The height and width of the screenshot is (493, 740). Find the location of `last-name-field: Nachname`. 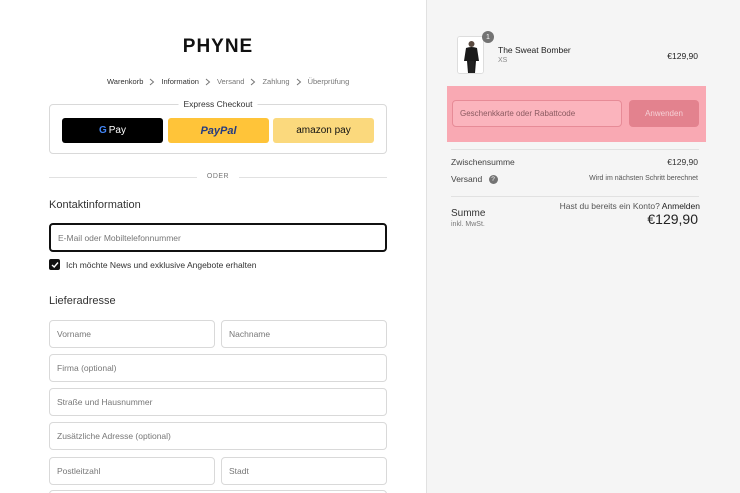

last-name-field: Nachname is located at coordinates (304, 334).